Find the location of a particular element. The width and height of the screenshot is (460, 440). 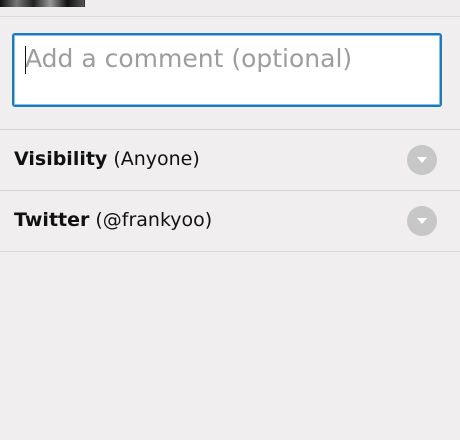

twitter-text: Twitter (@frankyoo) is located at coordinates (113, 220).